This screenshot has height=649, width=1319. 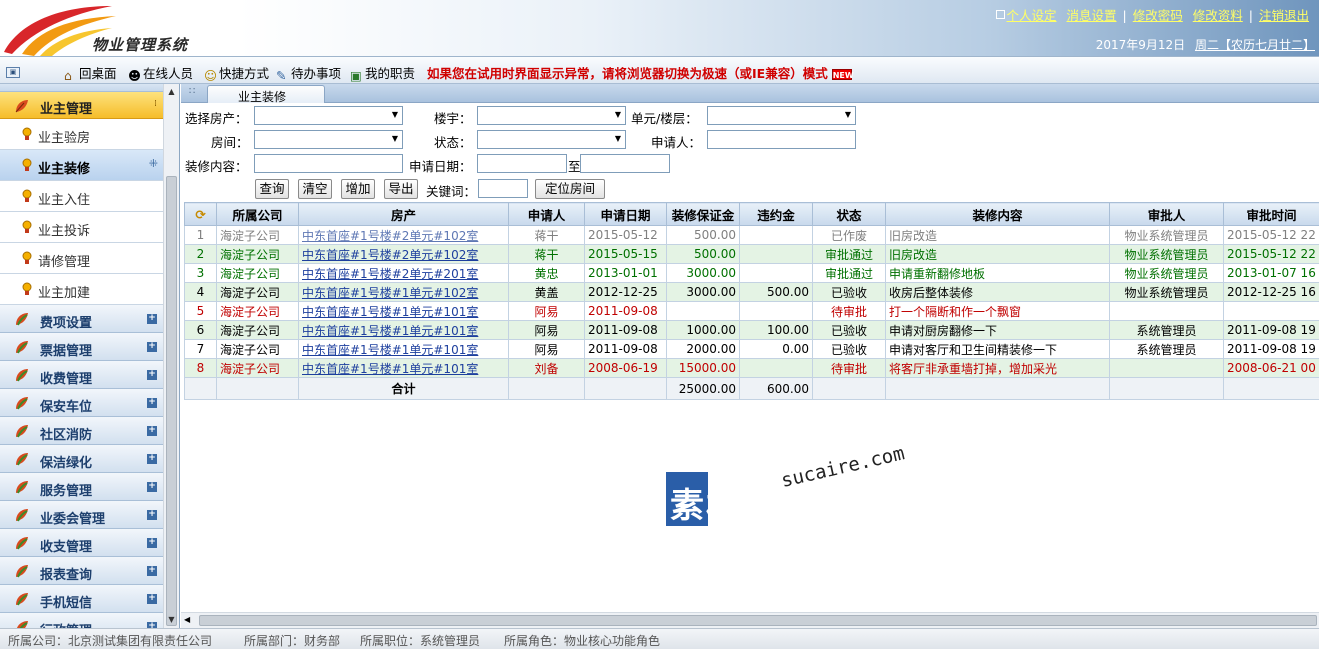 I want to click on col-header-company: 所属公司, so click(x=257, y=214).